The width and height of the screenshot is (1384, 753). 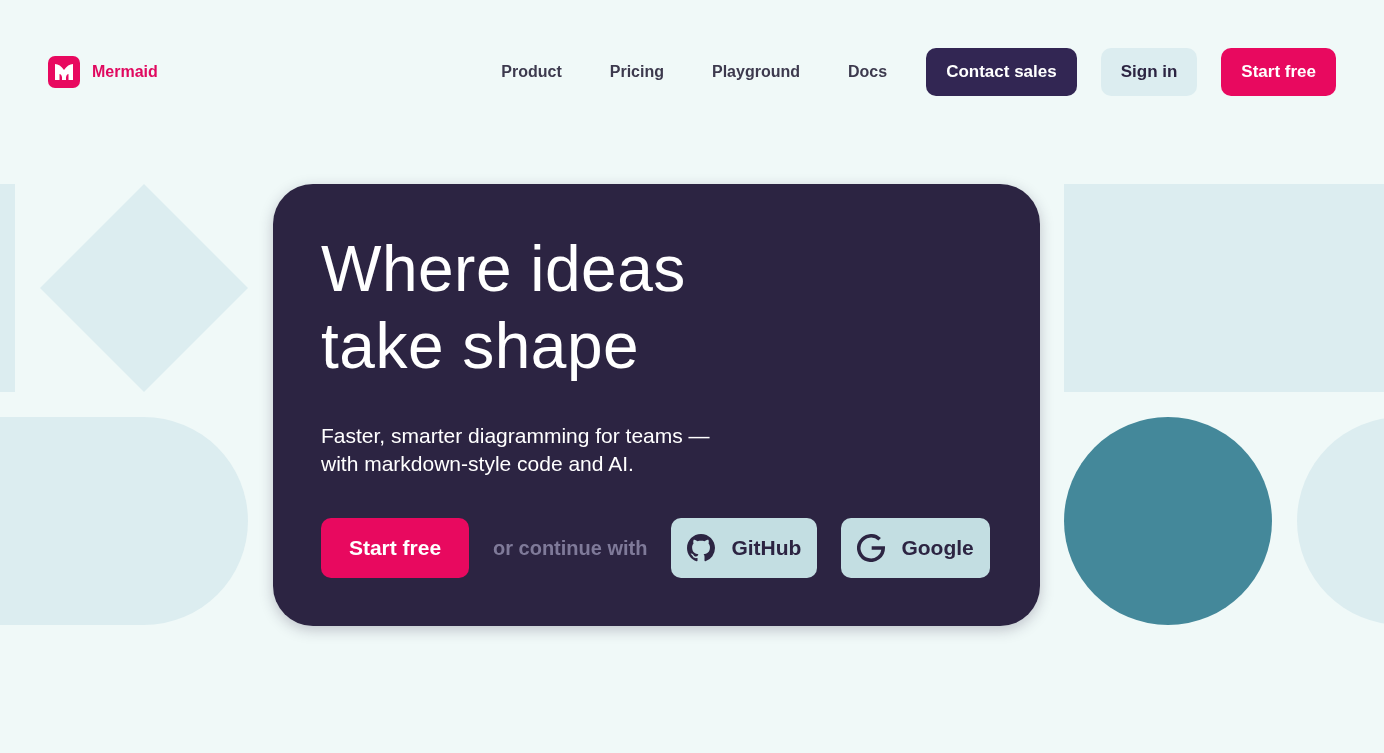 What do you see at coordinates (64, 72) in the screenshot?
I see `mermaid-logo-icon` at bounding box center [64, 72].